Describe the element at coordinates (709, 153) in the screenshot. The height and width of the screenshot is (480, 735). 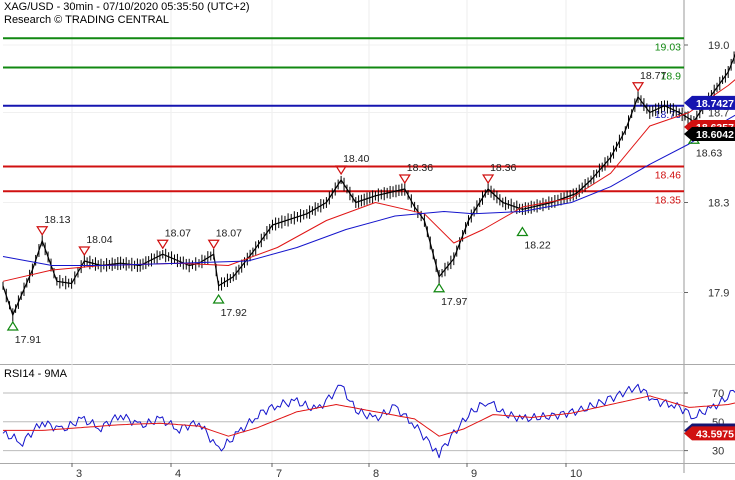
I see `low-label: 18.63` at that location.